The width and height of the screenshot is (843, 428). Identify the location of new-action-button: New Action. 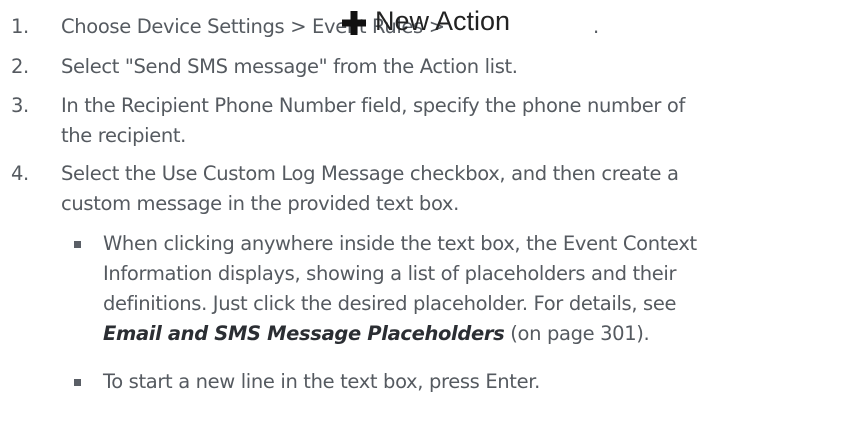
(426, 21).